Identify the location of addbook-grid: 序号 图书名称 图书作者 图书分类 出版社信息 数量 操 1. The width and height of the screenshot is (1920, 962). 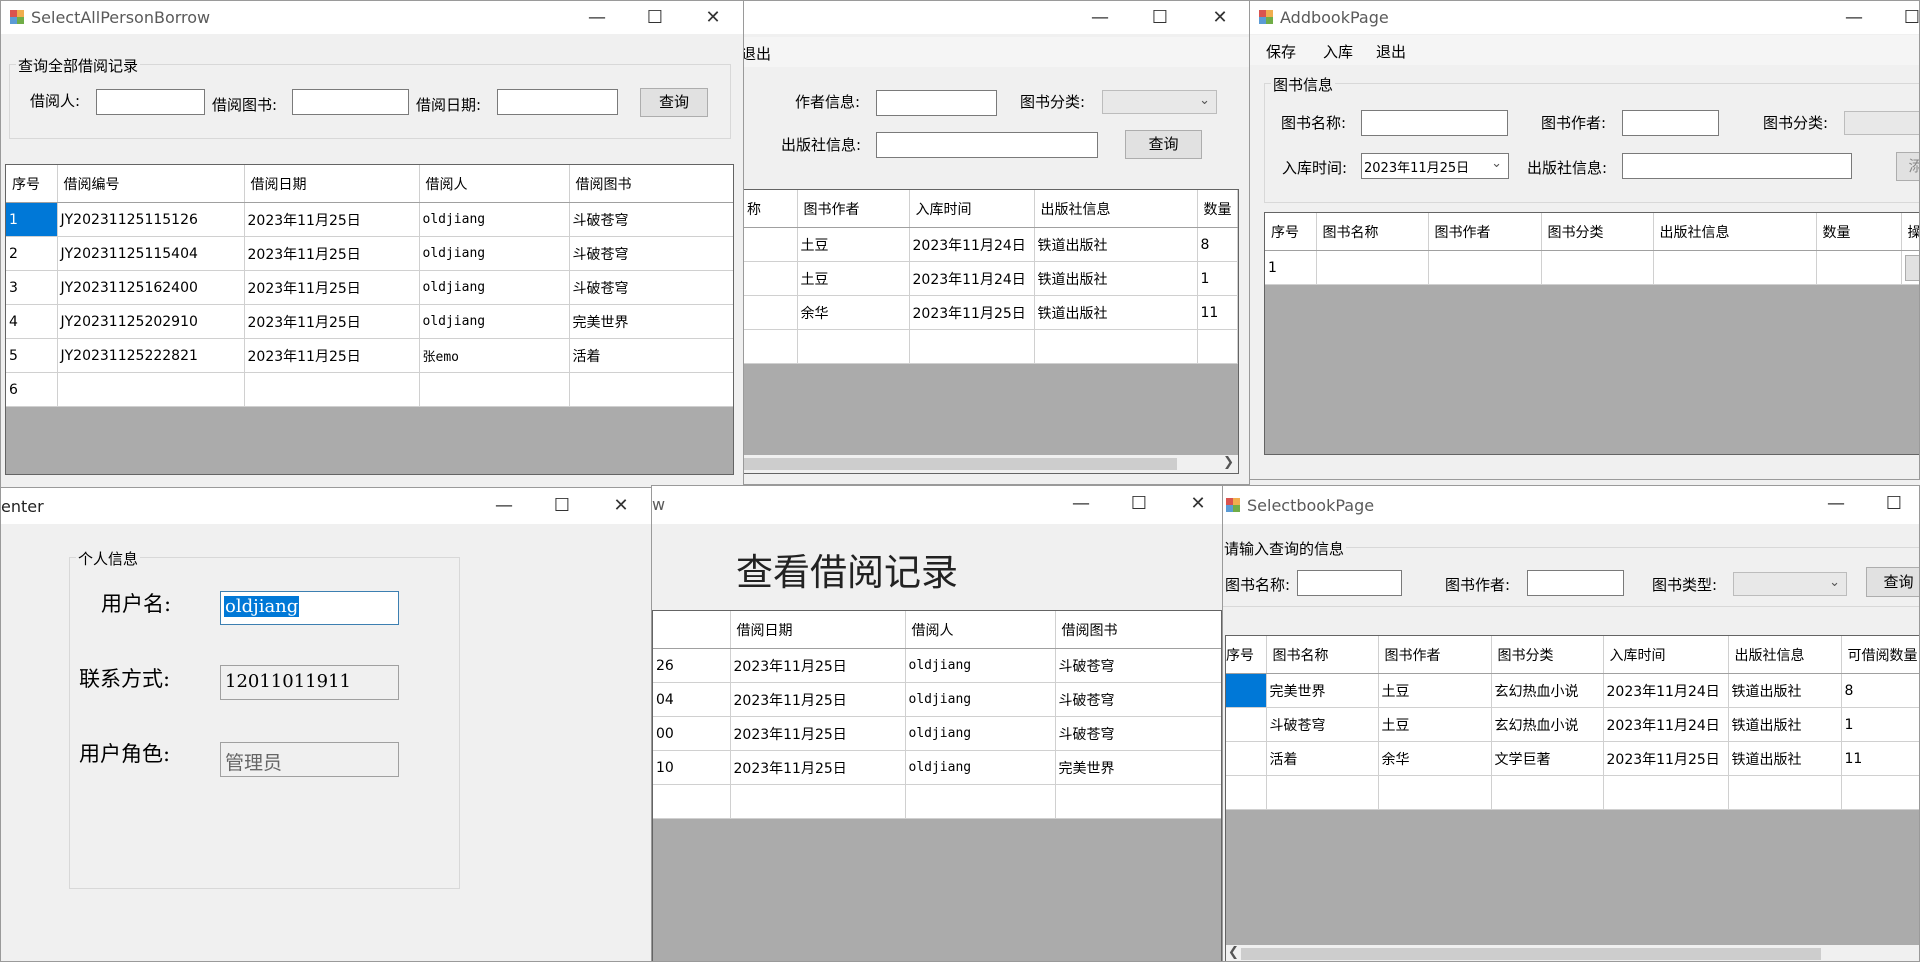
(1591, 333).